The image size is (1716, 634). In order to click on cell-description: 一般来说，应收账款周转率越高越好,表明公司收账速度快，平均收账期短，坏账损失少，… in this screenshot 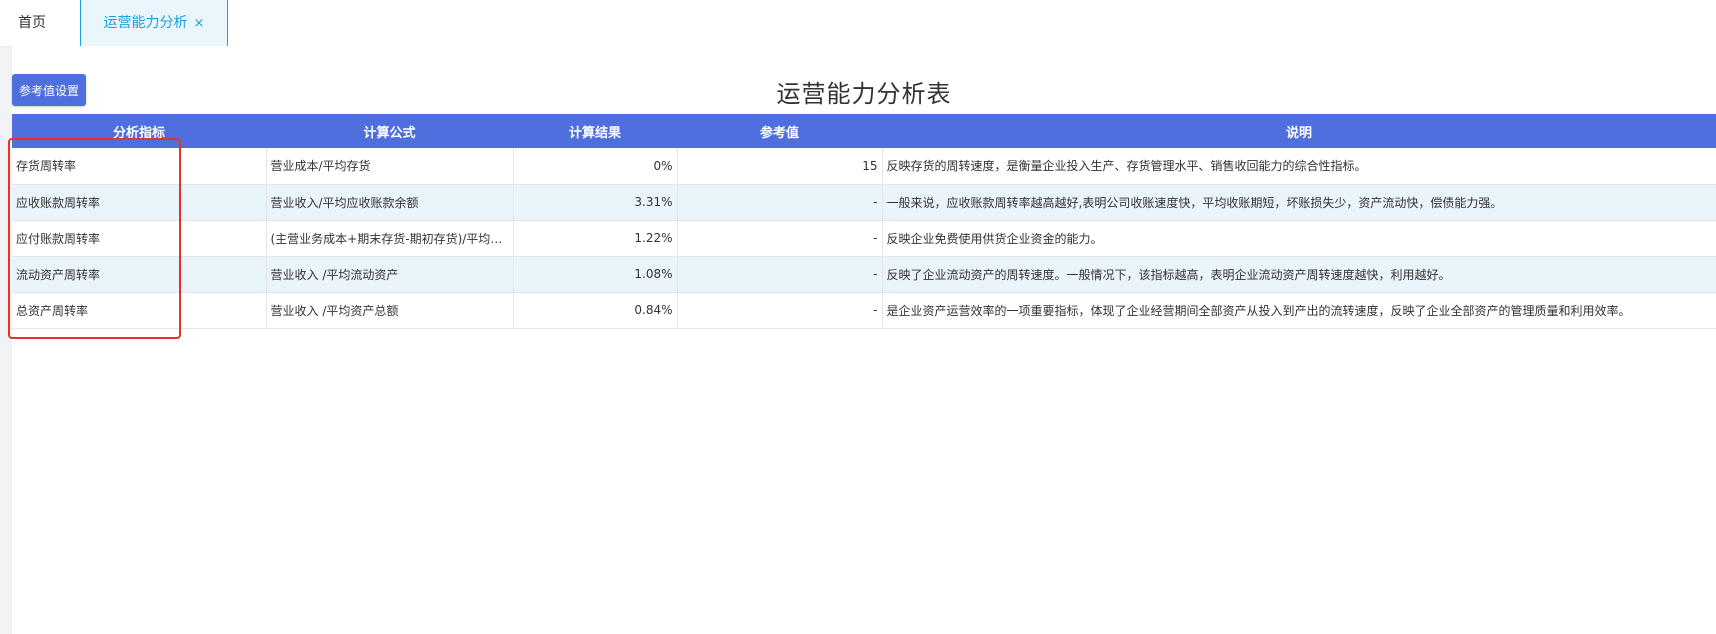, I will do `click(1299, 202)`.